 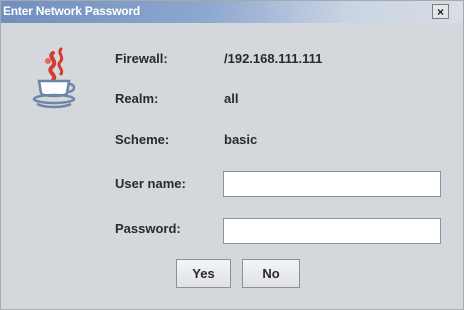 I want to click on java-cup-icon, so click(x=54, y=78).